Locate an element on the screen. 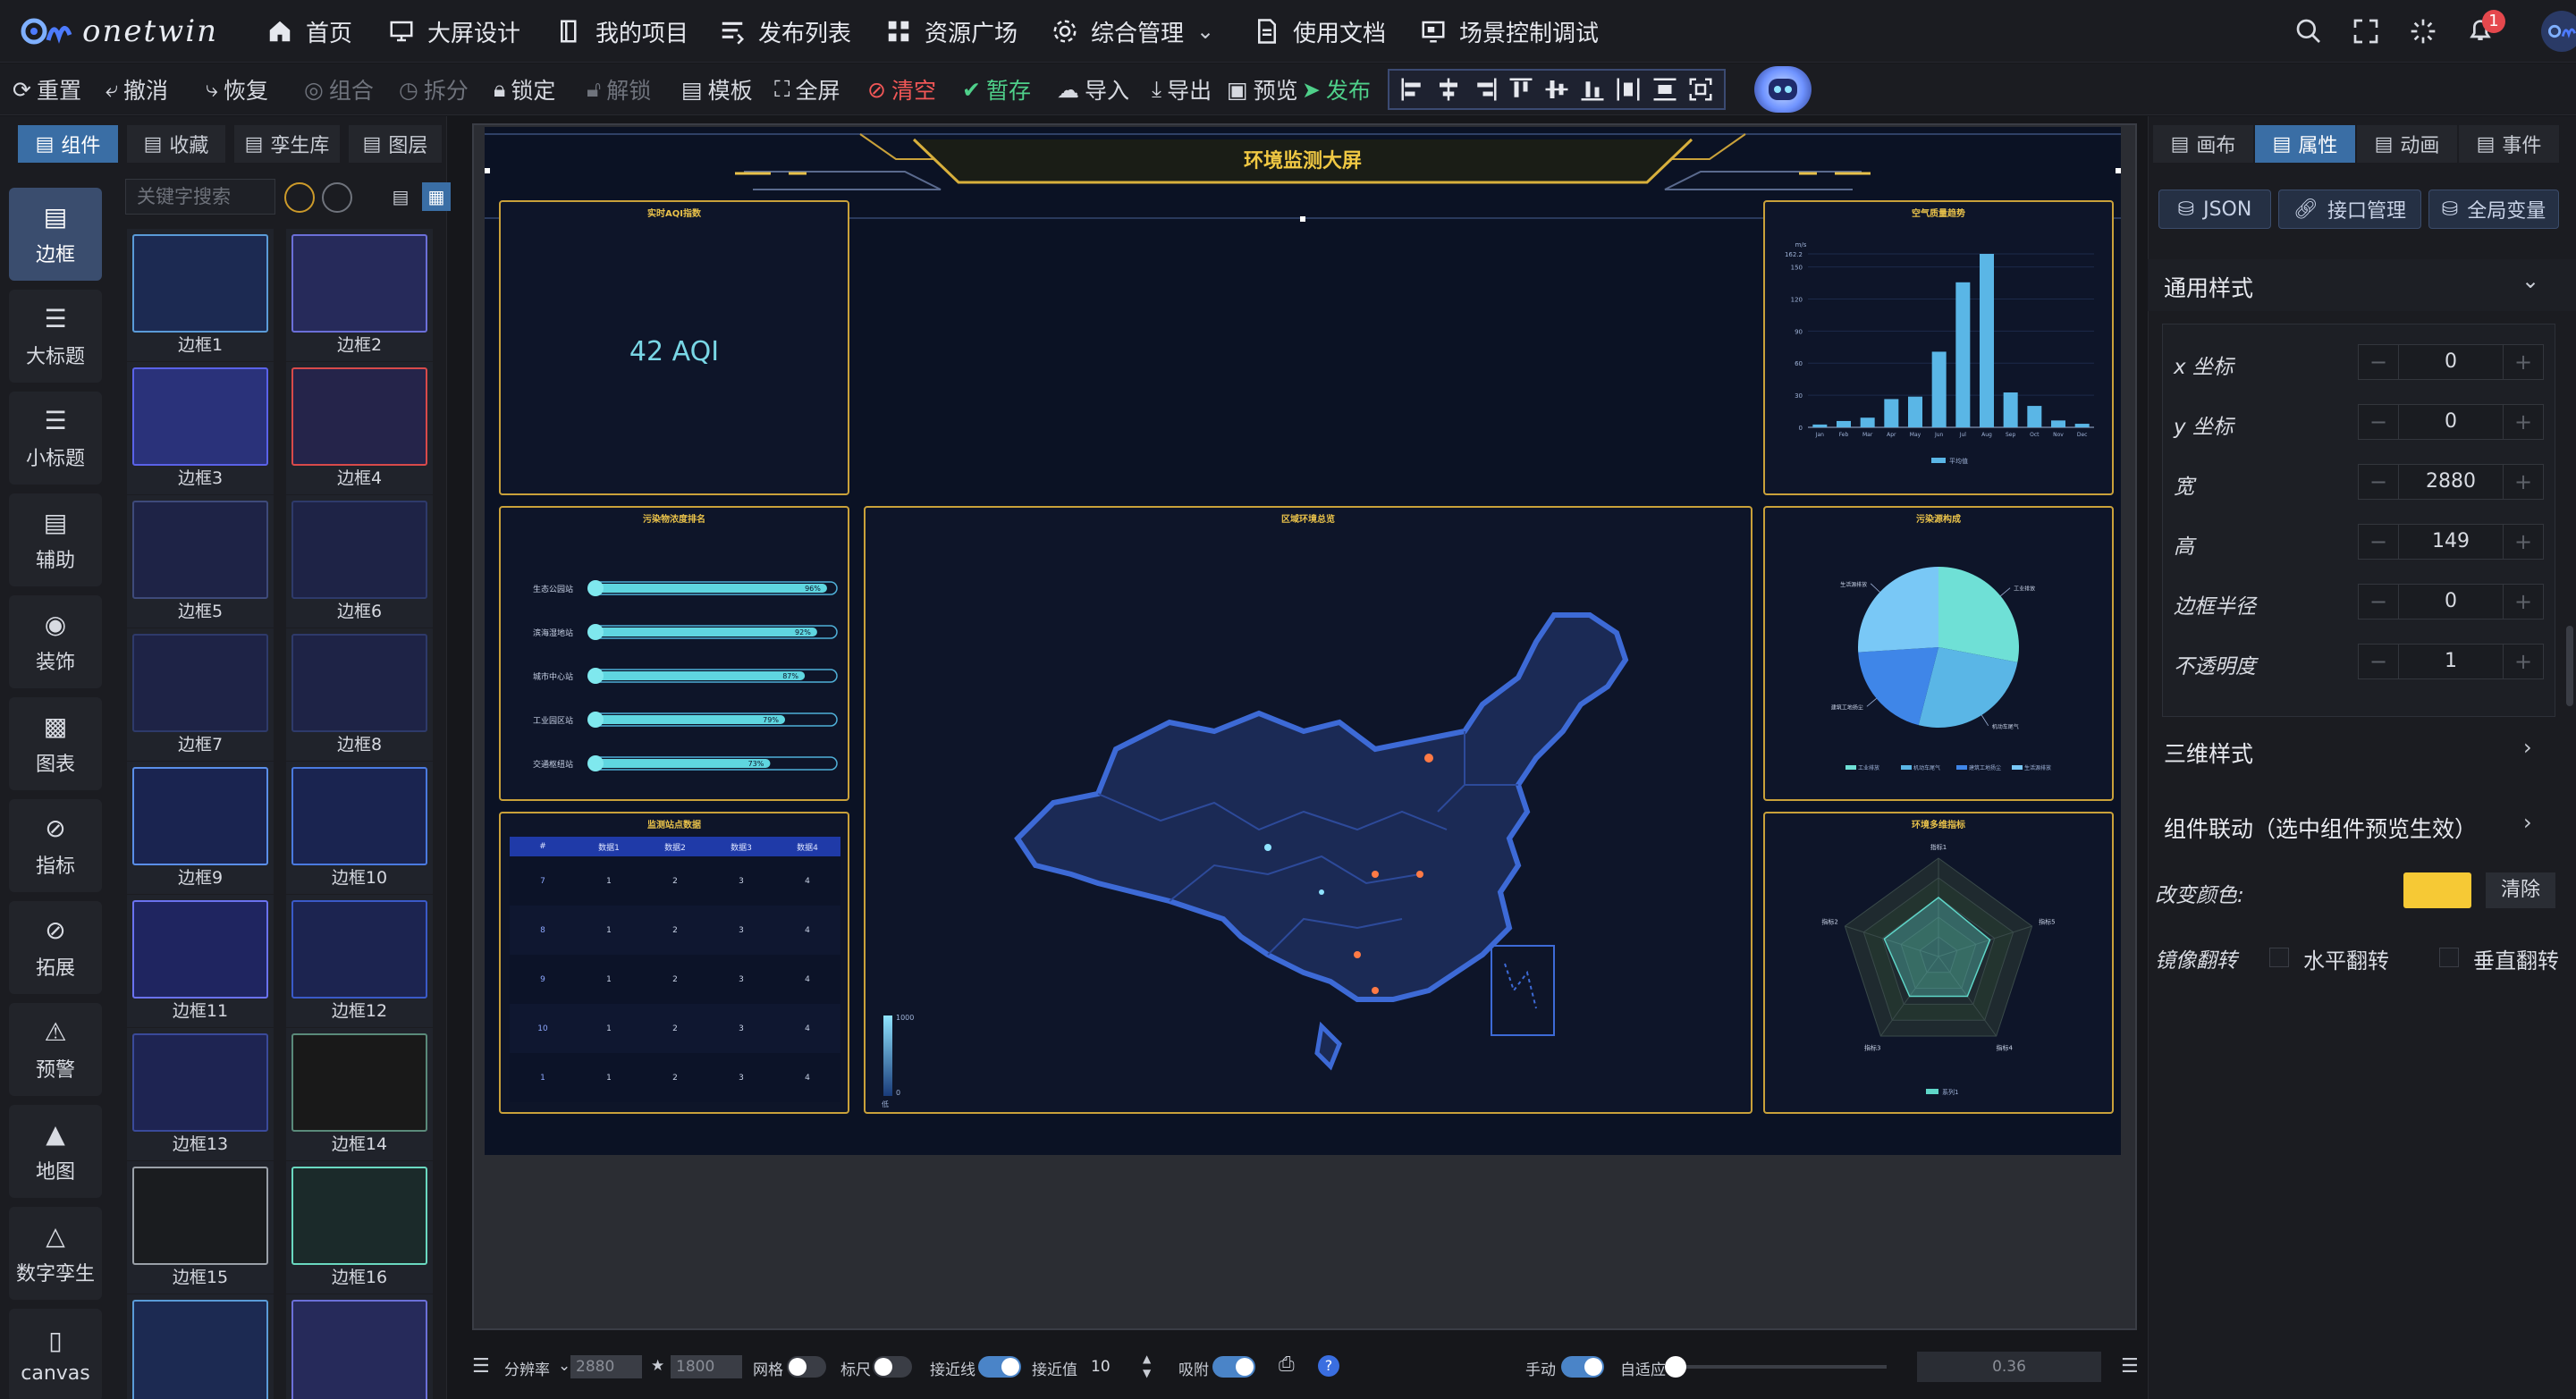  grid-view-icon: ▦ is located at coordinates (436, 196).